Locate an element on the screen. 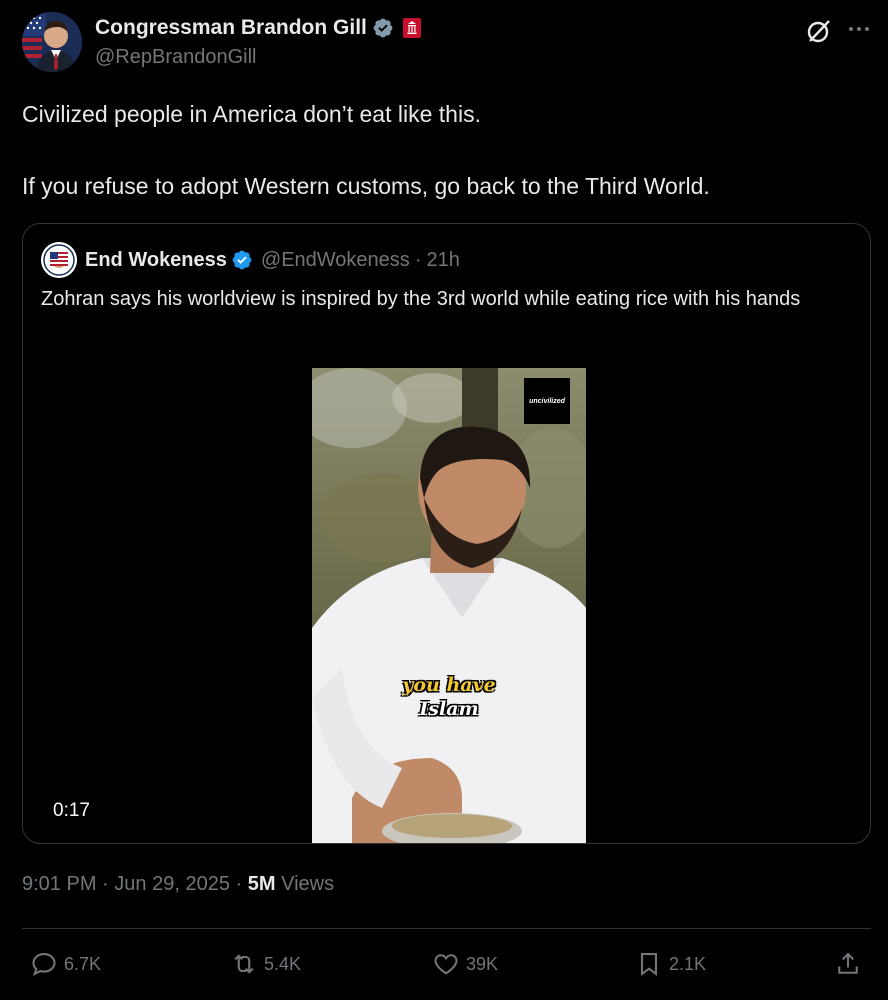  video-frame is located at coordinates (449, 605).